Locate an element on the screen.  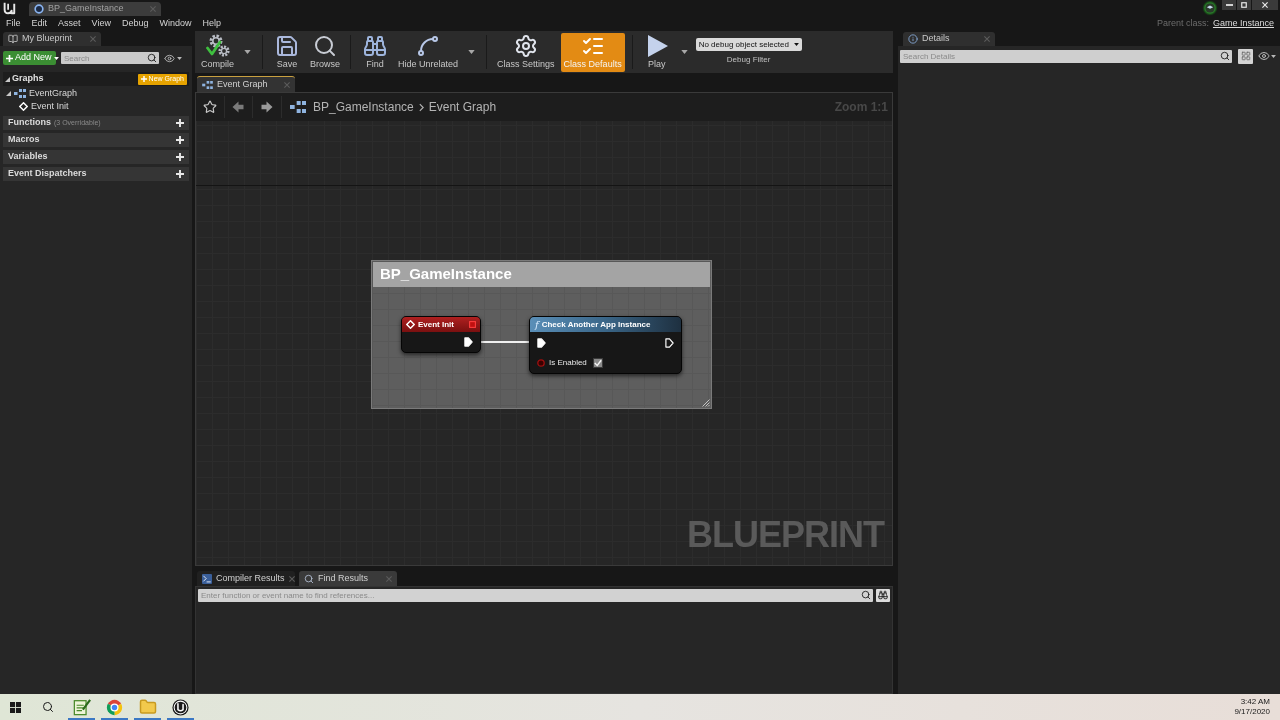
toolbar-button: Browse is located at coordinates (325, 52).